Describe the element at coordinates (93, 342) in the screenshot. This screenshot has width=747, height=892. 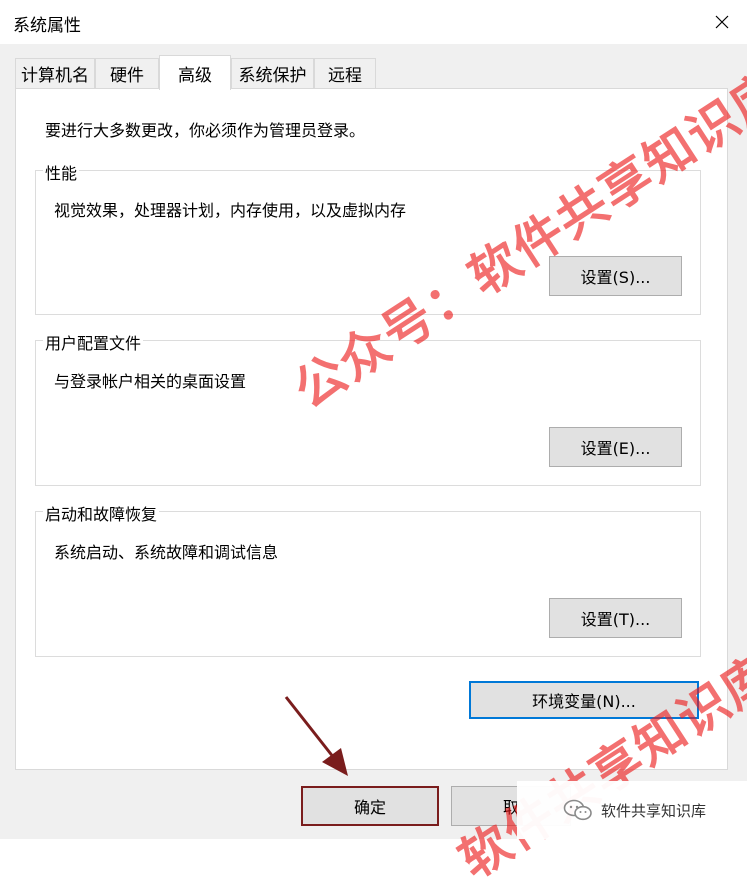
I see `user-profiles-title: 用户配置文件` at that location.